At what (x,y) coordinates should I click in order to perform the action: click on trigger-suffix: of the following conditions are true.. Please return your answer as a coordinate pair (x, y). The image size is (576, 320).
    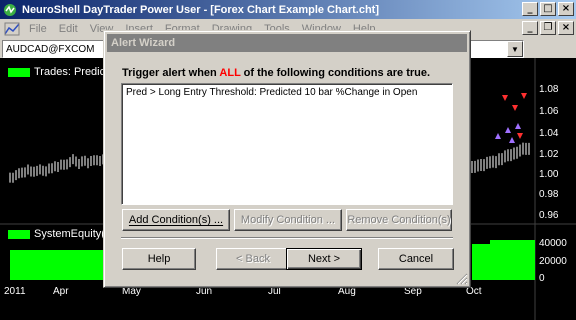
    Looking at the image, I should click on (335, 73).